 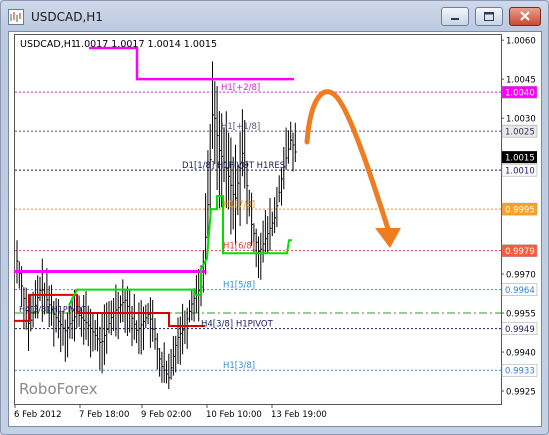 What do you see at coordinates (239, 366) in the screenshot?
I see `level-label: H1[3/8]` at bounding box center [239, 366].